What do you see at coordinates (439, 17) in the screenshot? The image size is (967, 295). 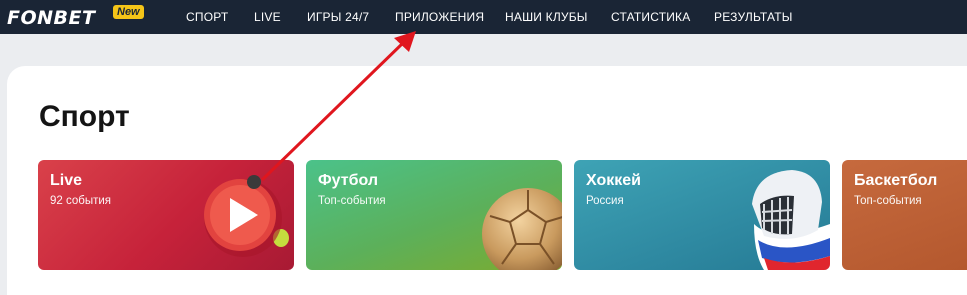 I see `nav-item-apps: ПРИЛОЖЕНИЯ` at bounding box center [439, 17].